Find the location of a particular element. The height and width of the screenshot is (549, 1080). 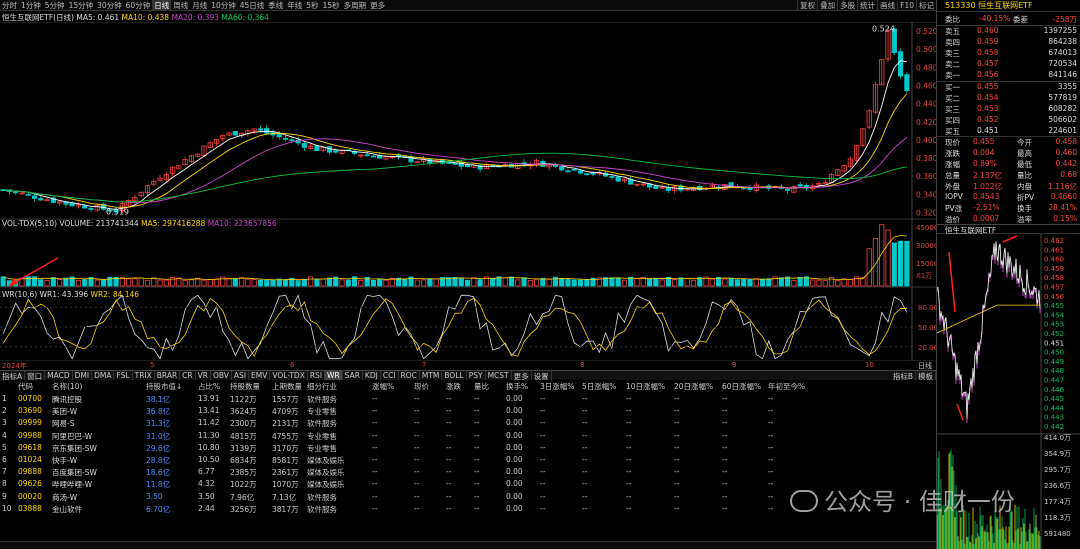

indicator-tab: BRAR is located at coordinates (168, 375).